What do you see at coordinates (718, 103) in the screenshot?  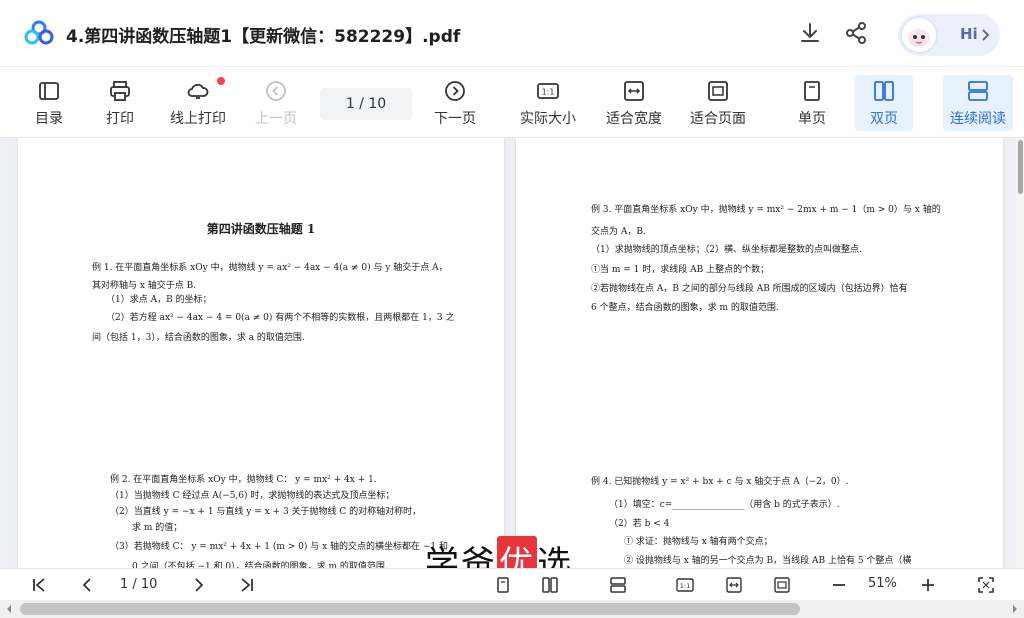 I see `fit-page-button: 适合页面` at bounding box center [718, 103].